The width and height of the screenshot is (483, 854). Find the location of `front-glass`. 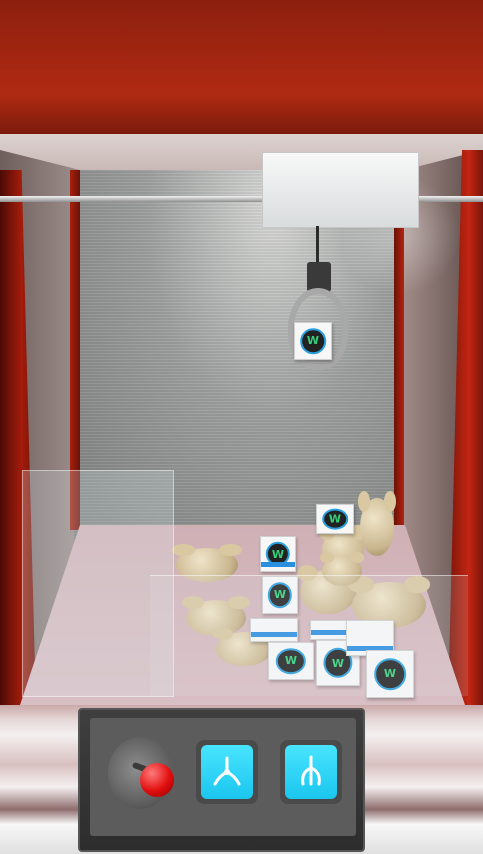

front-glass is located at coordinates (309, 635).